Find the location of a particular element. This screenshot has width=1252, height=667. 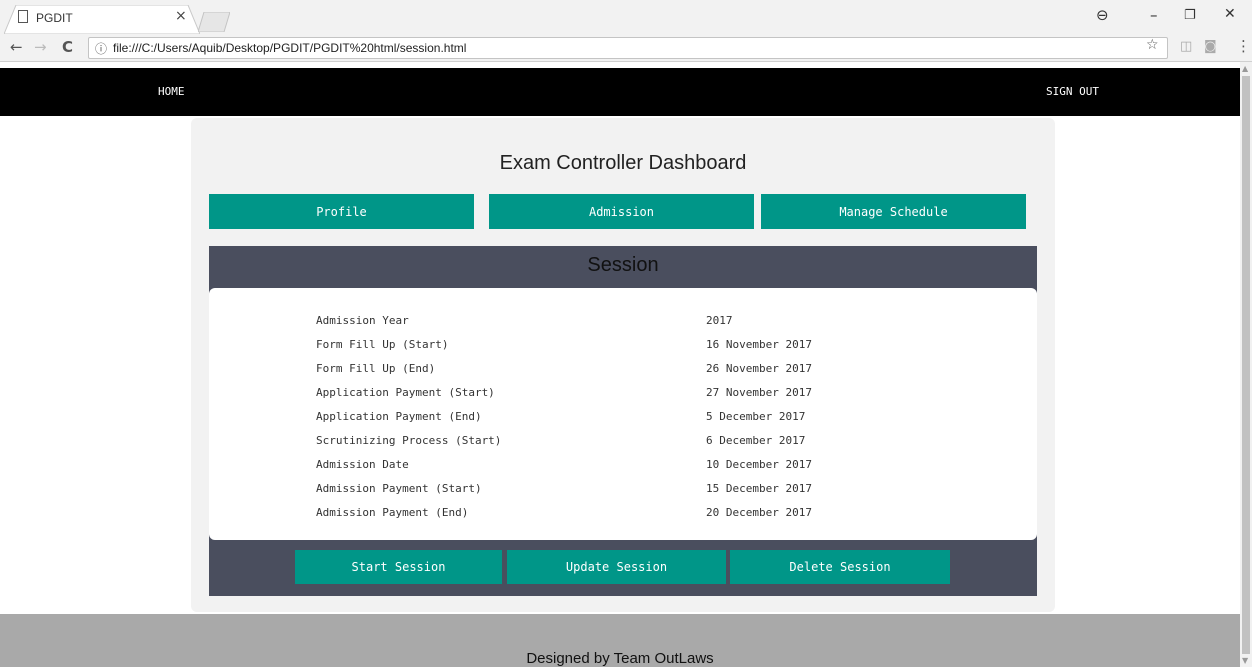

profile-icon: ⊖ is located at coordinates (1102, 15).